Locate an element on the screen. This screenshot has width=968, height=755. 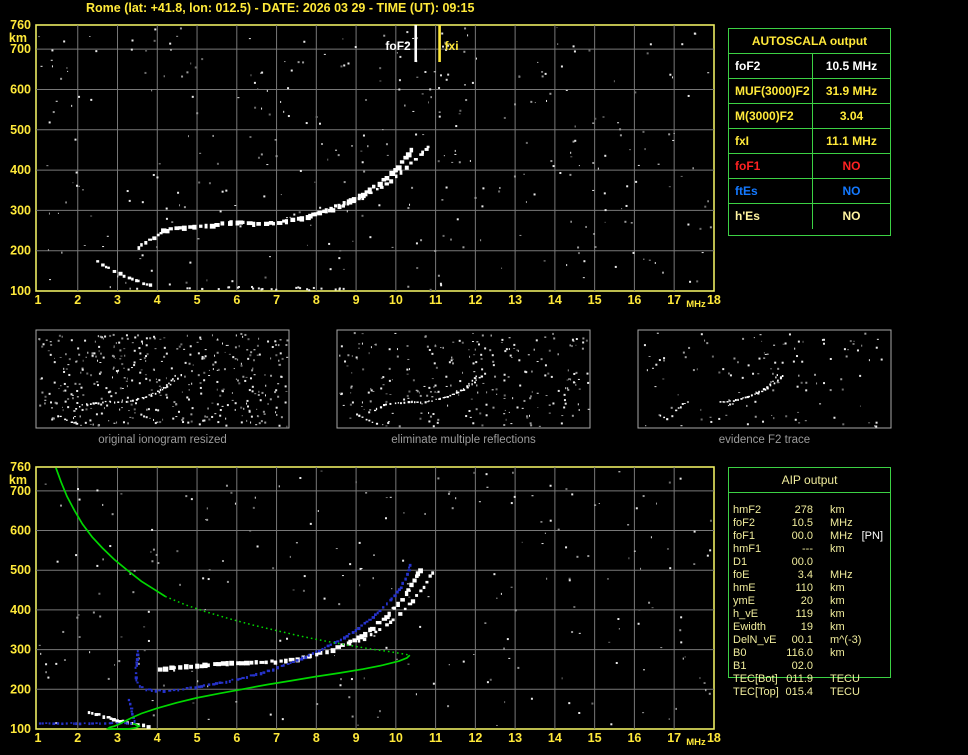
svg-text: 1 is located at coordinates (38, 738).